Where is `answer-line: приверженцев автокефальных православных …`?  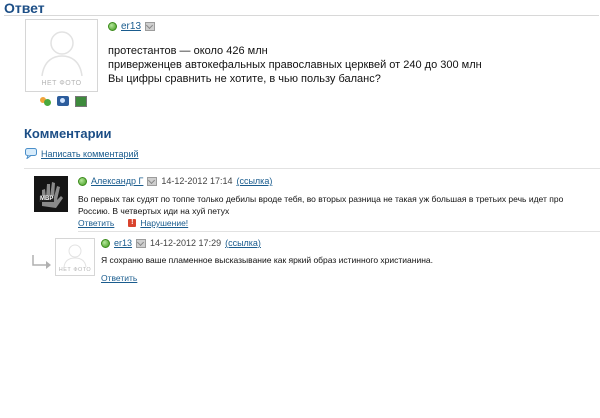 answer-line: приверженцев автокефальных православных … is located at coordinates (295, 65).